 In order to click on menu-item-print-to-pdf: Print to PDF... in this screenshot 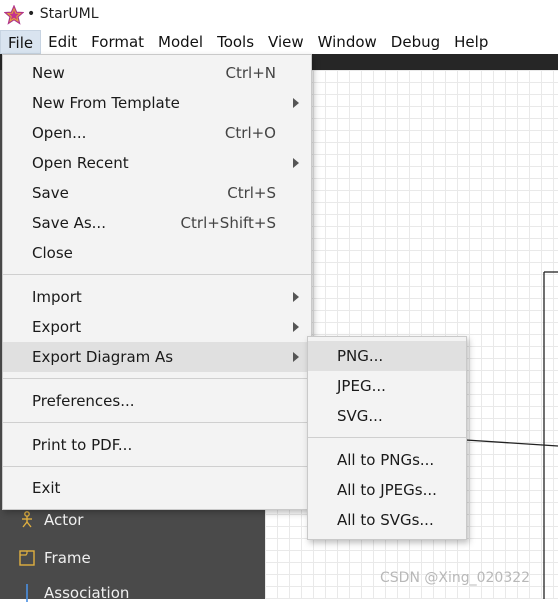, I will do `click(157, 445)`.